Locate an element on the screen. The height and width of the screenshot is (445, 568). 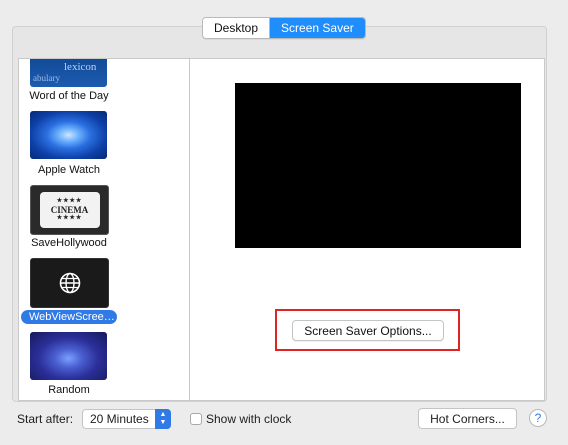
list-item-random: Random is located at coordinates (104, 366).